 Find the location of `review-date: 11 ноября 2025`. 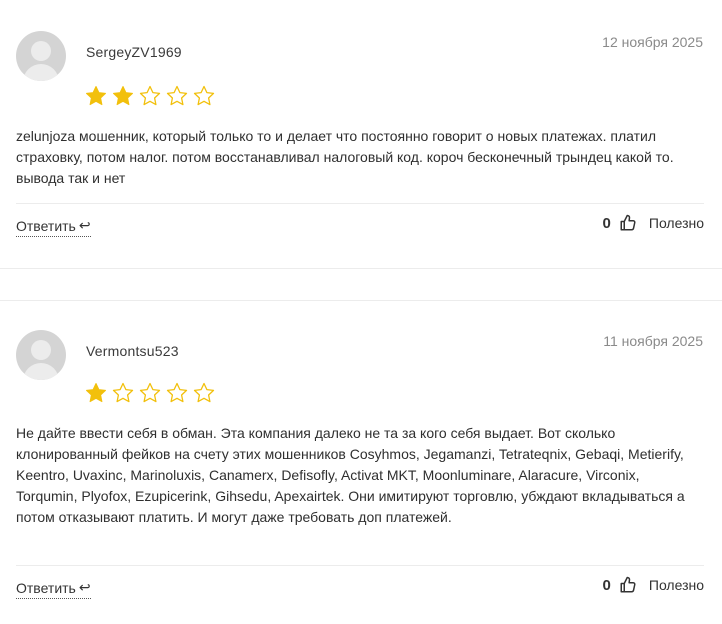

review-date: 11 ноября 2025 is located at coordinates (653, 341).